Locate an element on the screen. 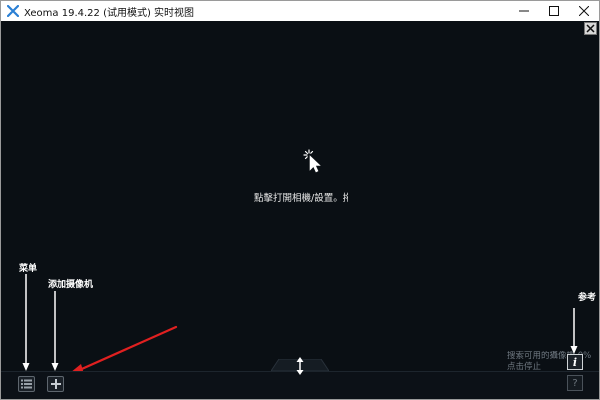 The height and width of the screenshot is (400, 600). add-camera-annotation: 添加摄像机 is located at coordinates (71, 285).